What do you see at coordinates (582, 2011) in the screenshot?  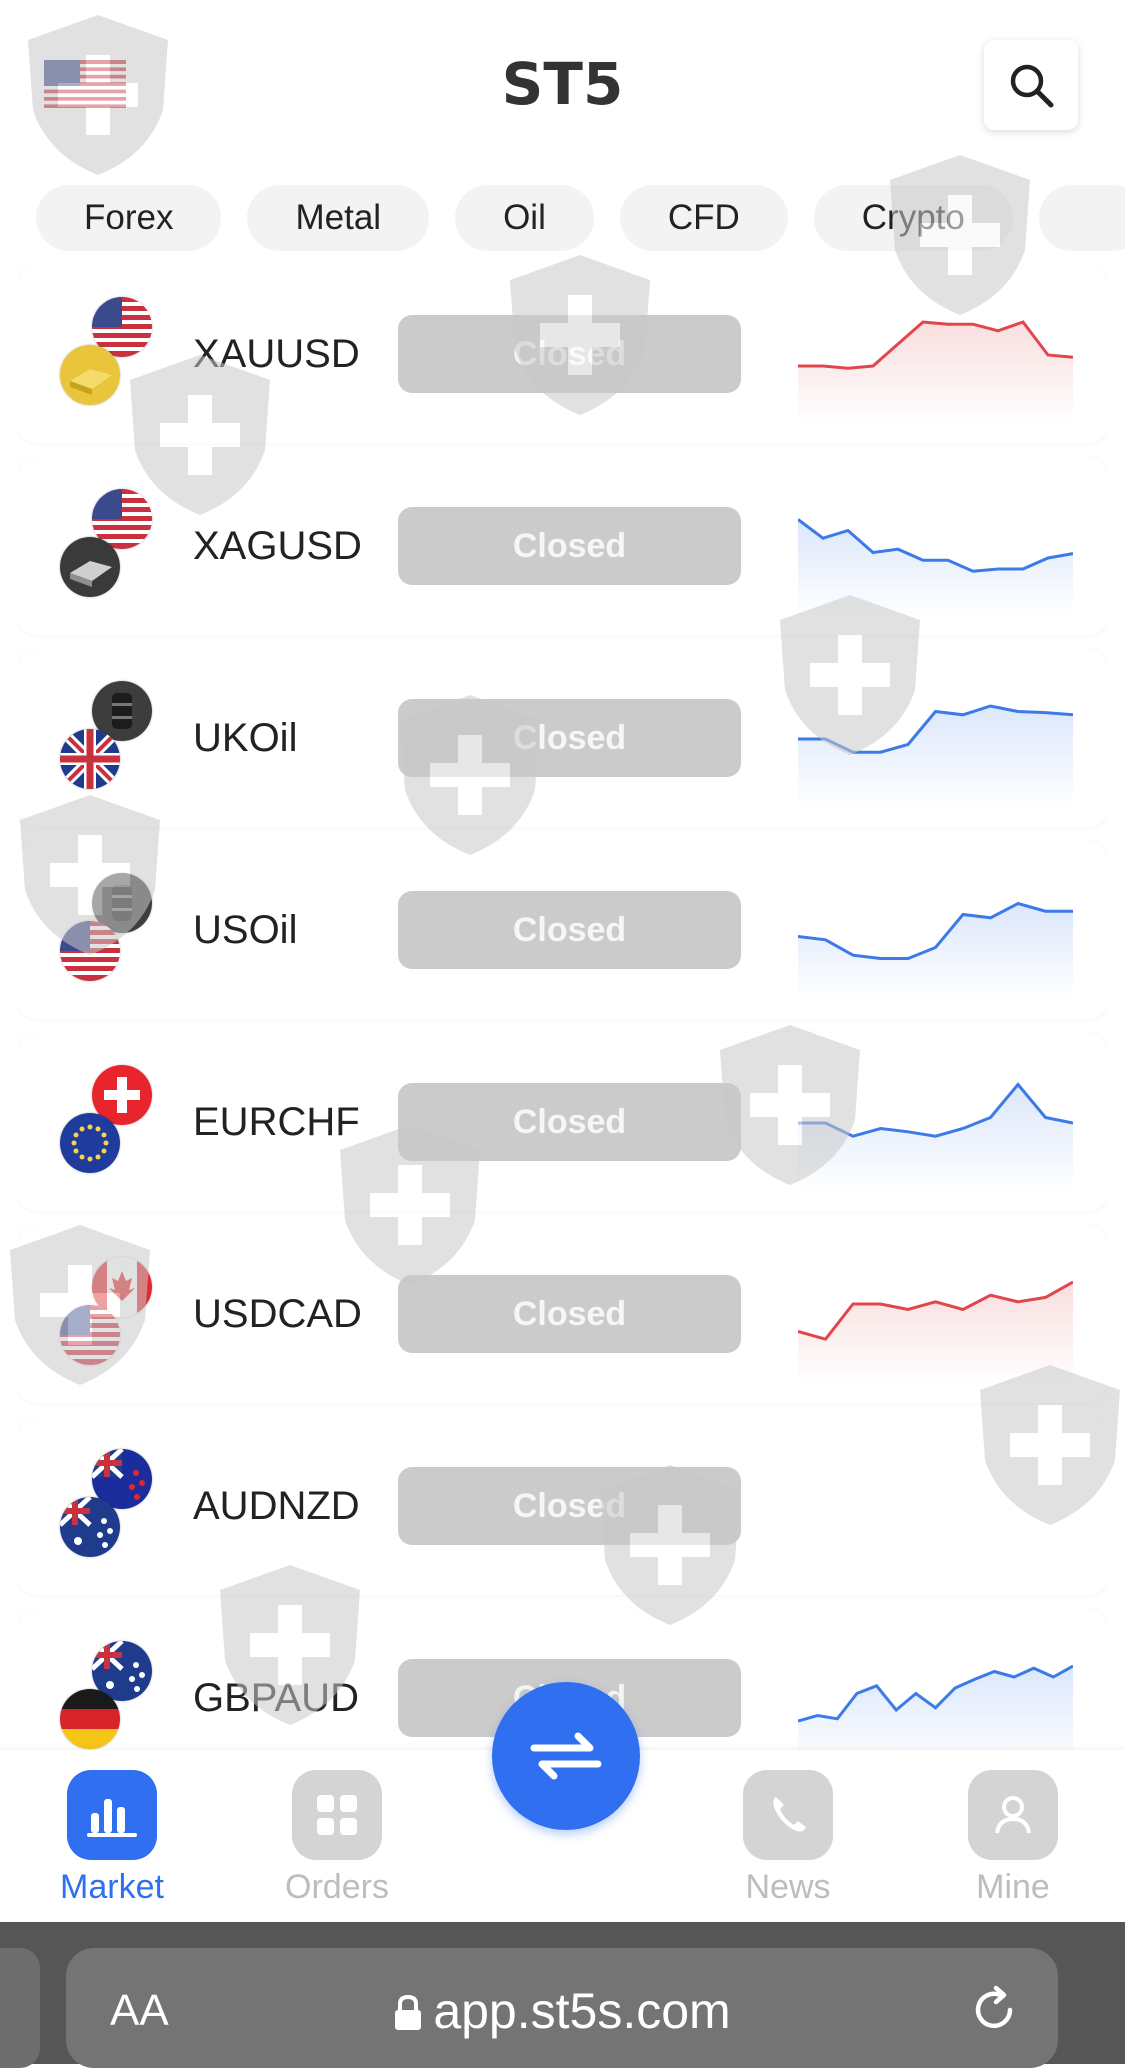 I see `url-text: app.st5s.com` at bounding box center [582, 2011].